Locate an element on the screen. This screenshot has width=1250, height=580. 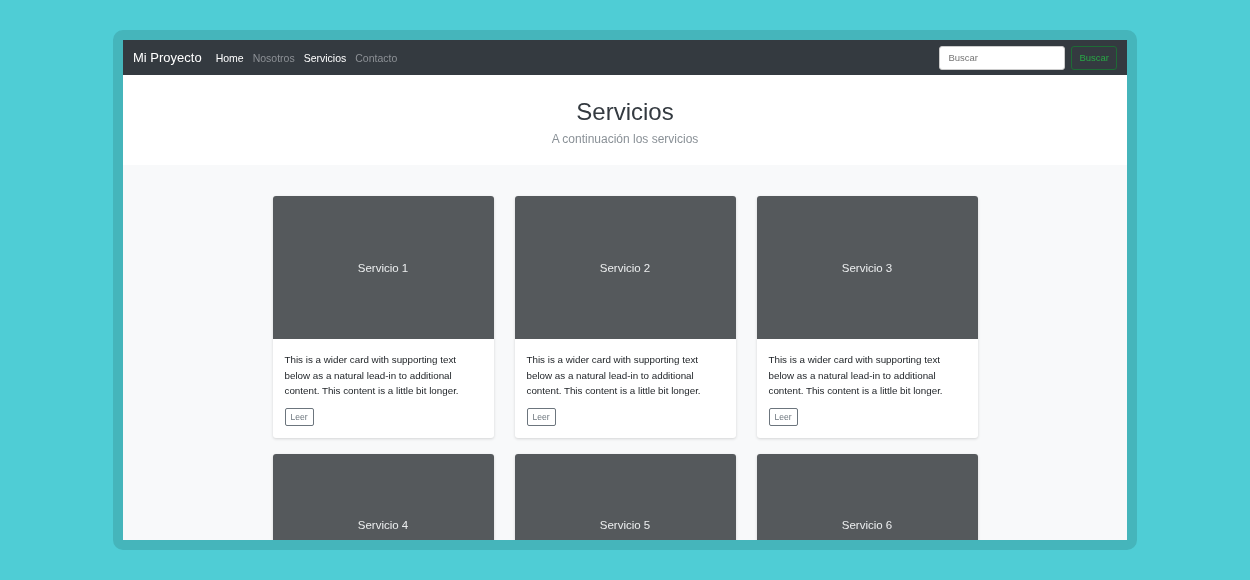
search-field: Buscar is located at coordinates (1002, 57).